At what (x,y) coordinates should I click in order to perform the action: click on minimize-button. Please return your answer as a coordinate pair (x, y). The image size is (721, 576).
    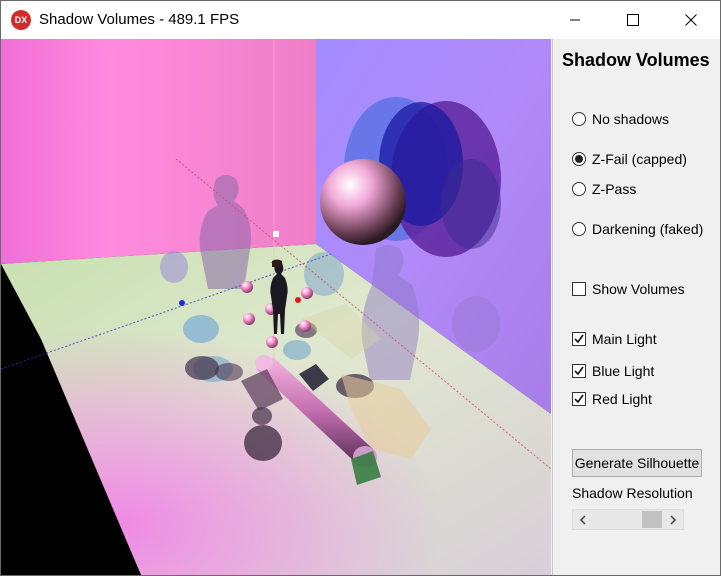
    Looking at the image, I should click on (575, 20).